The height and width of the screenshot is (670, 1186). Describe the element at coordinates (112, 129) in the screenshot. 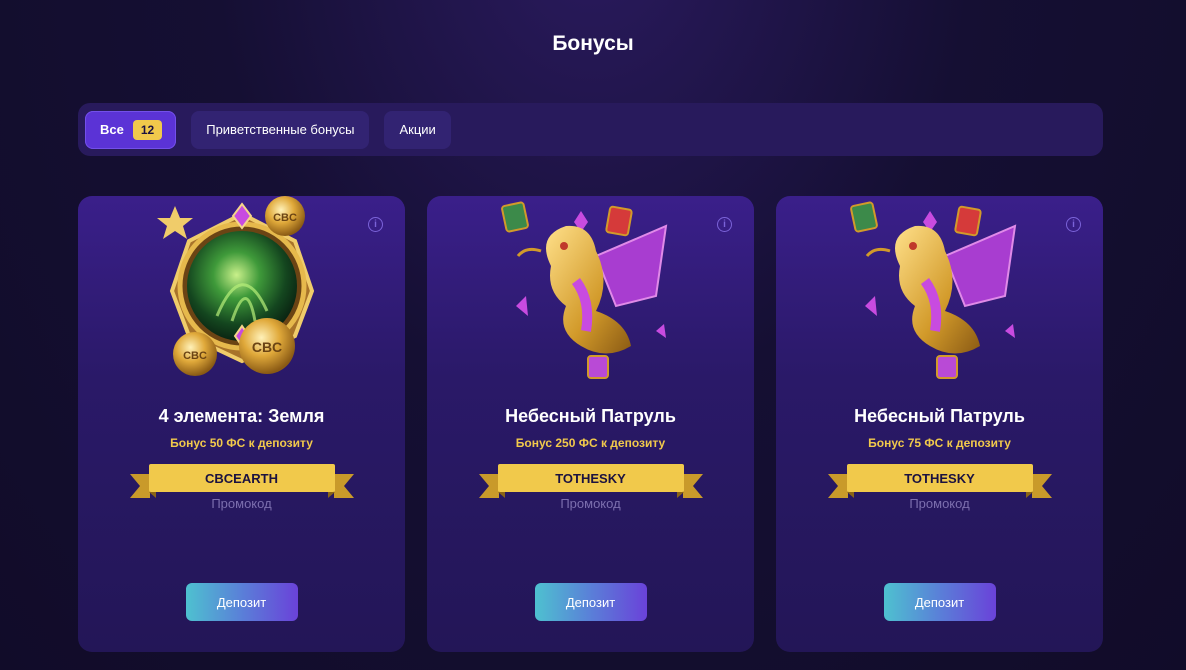

I see `filter-tab-label: Все` at that location.